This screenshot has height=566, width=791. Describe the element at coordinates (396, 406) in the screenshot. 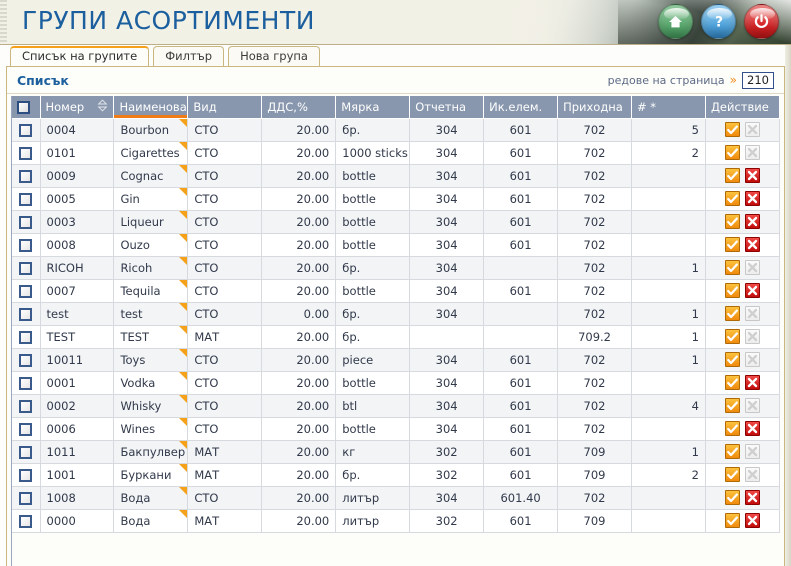

I see `table-row: 0002 Whisky СТО 20.00 btl 304 601 702 4` at that location.